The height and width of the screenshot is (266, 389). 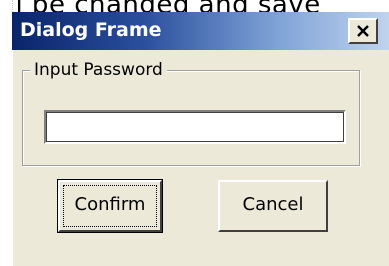 What do you see at coordinates (195, 127) in the screenshot?
I see `password-input` at bounding box center [195, 127].